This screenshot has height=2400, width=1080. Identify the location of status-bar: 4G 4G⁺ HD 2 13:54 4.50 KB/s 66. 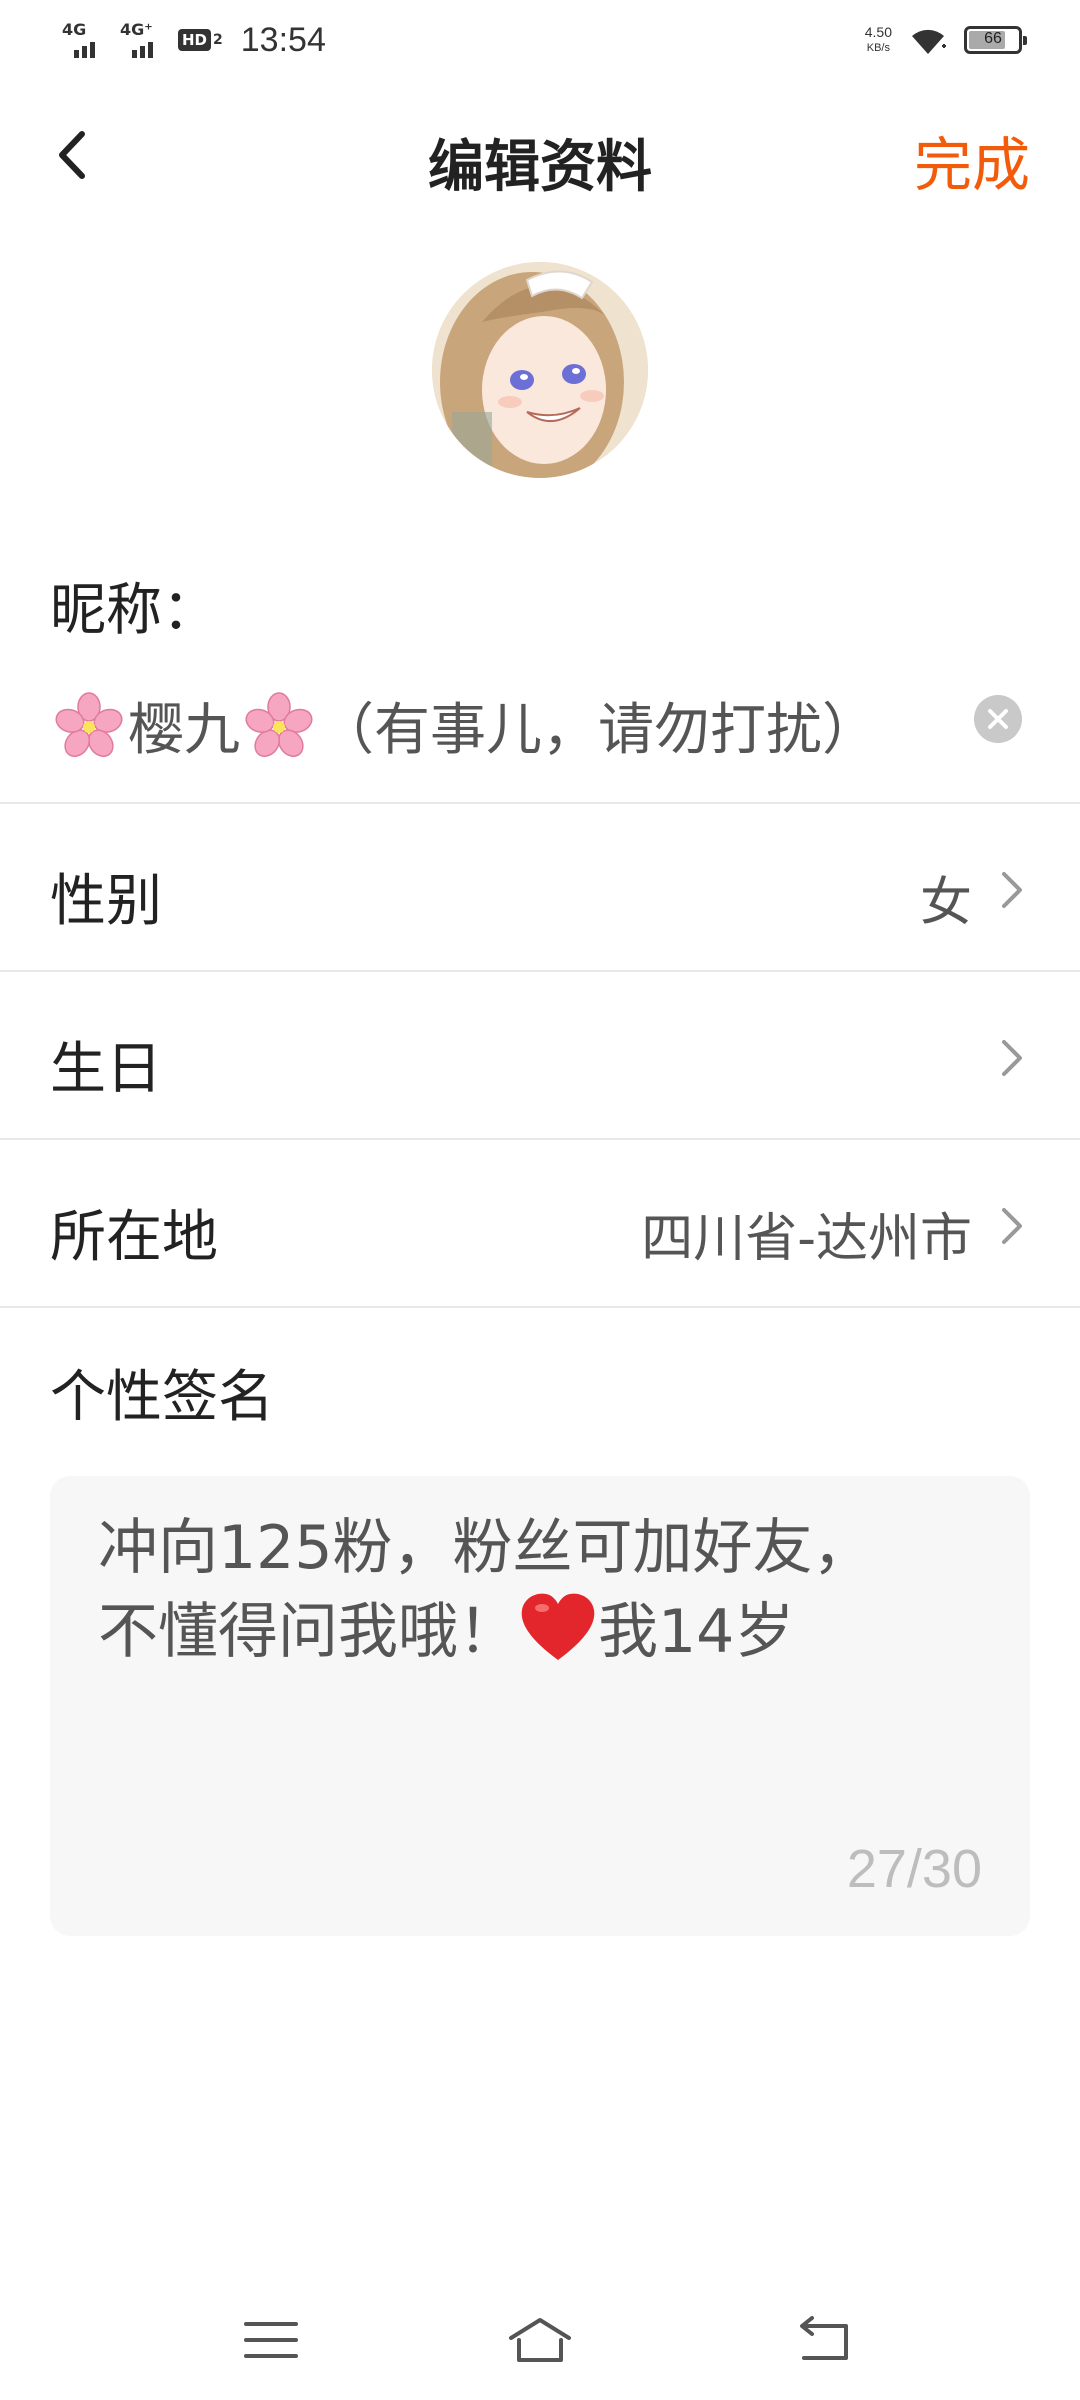
(540, 40).